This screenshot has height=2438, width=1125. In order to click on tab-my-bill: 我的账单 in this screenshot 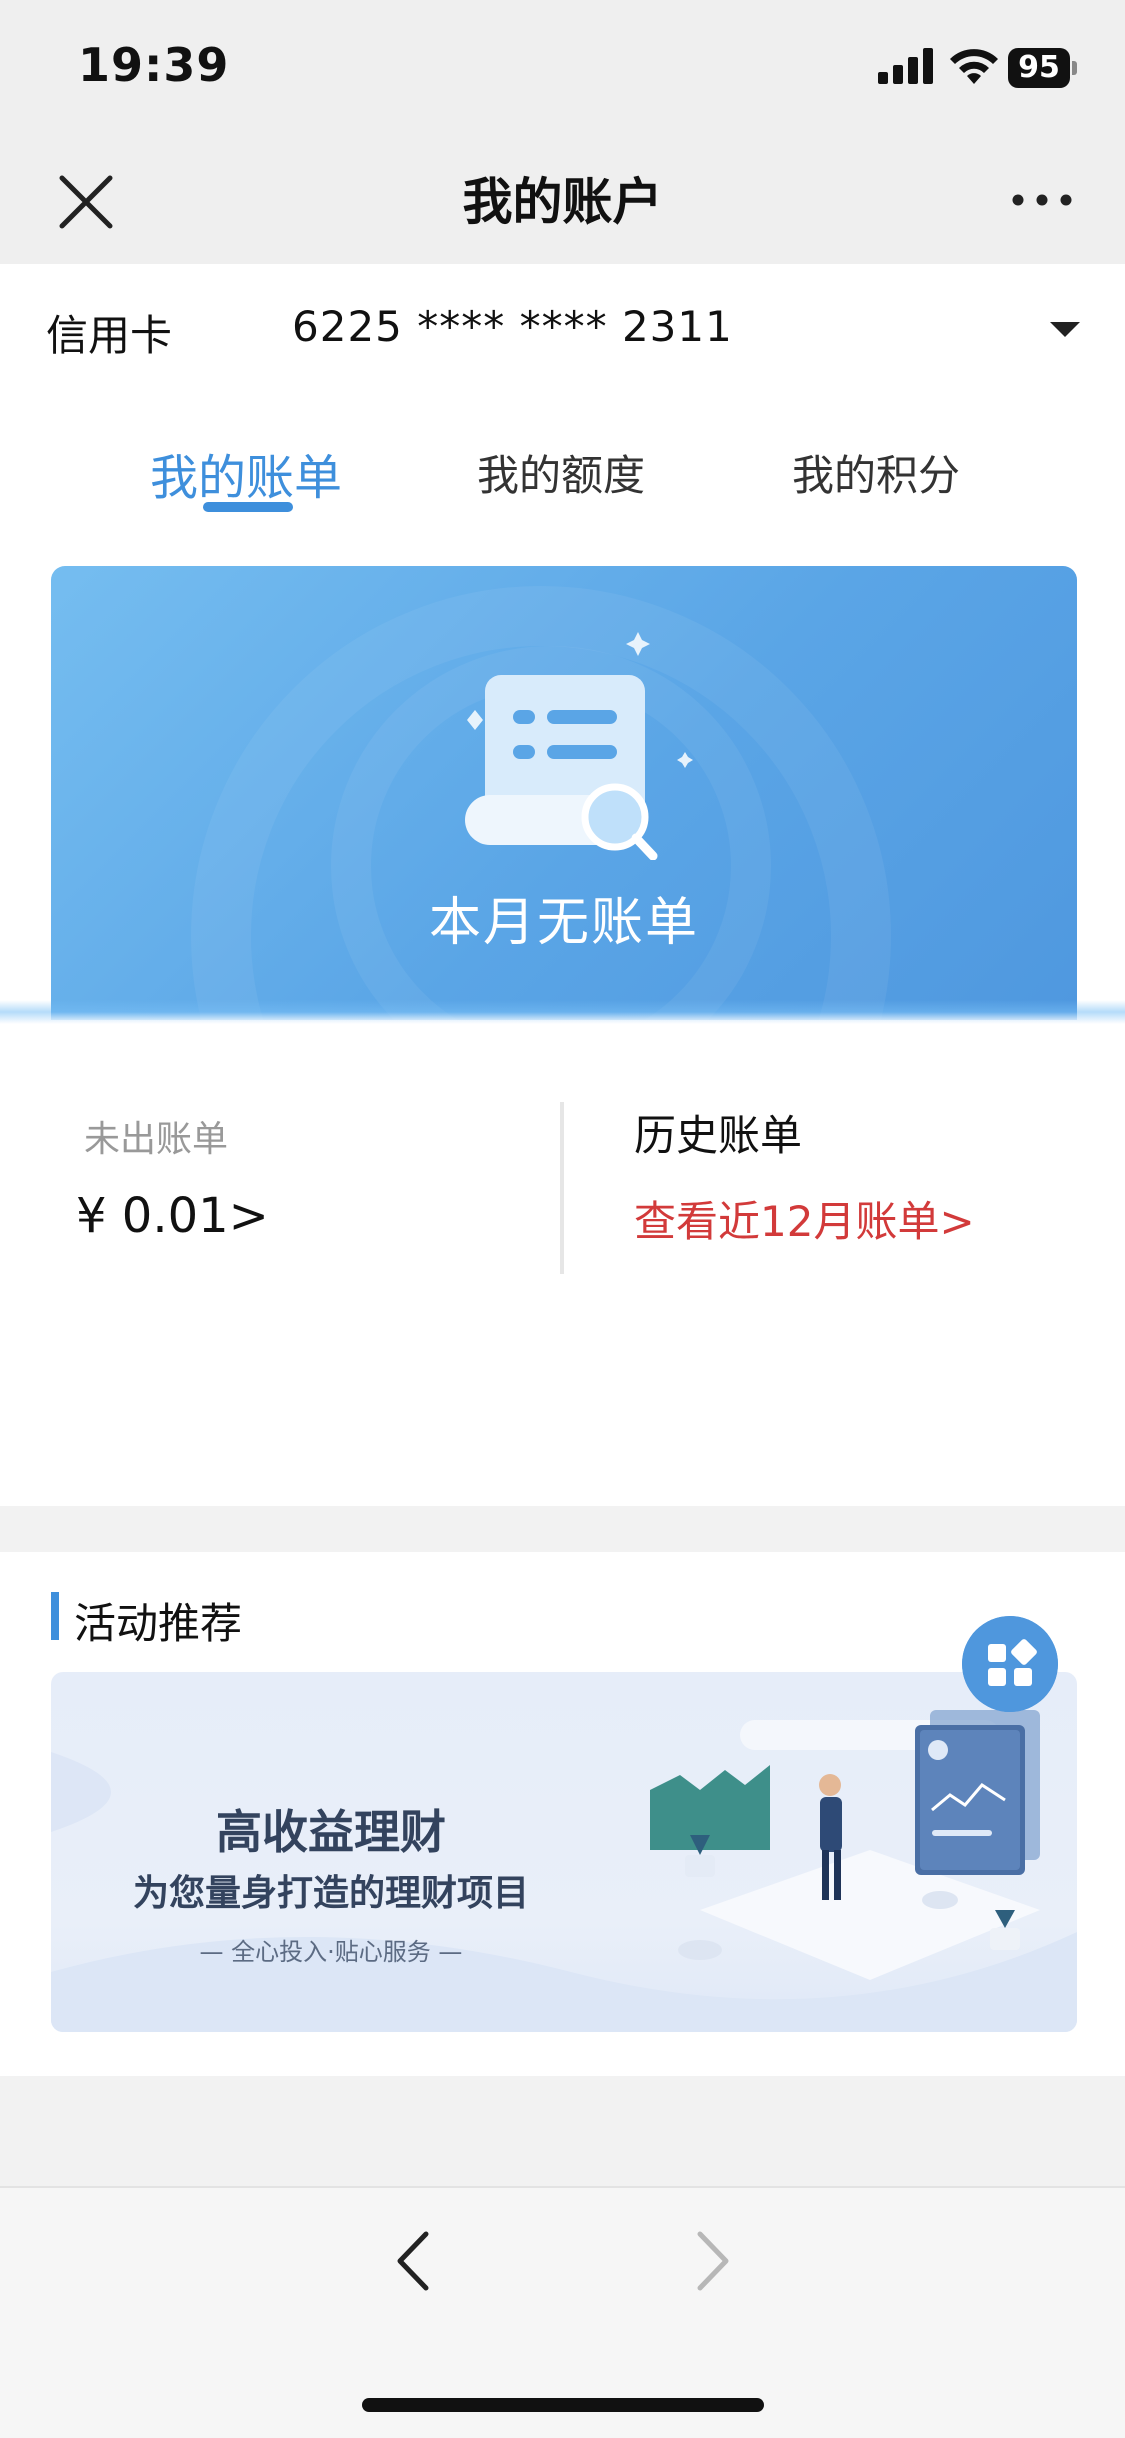, I will do `click(246, 473)`.